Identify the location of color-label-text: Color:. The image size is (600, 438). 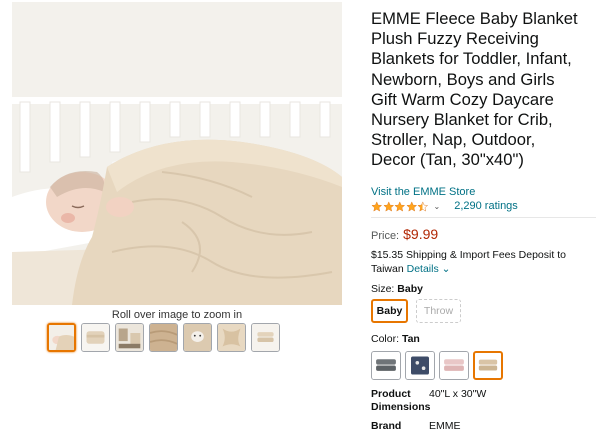
(385, 339).